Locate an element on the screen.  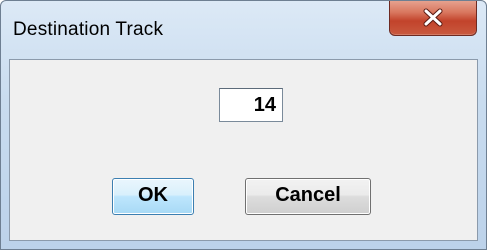
cancel-button: Cancel is located at coordinates (308, 196).